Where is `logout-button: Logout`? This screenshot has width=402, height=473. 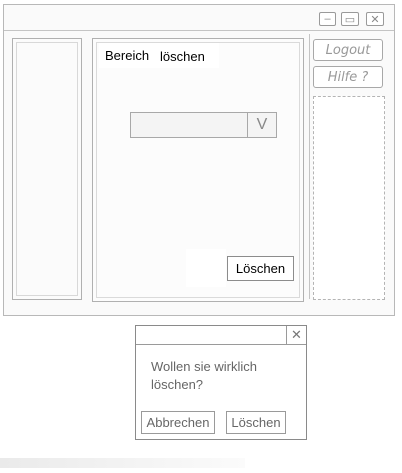 logout-button: Logout is located at coordinates (348, 50).